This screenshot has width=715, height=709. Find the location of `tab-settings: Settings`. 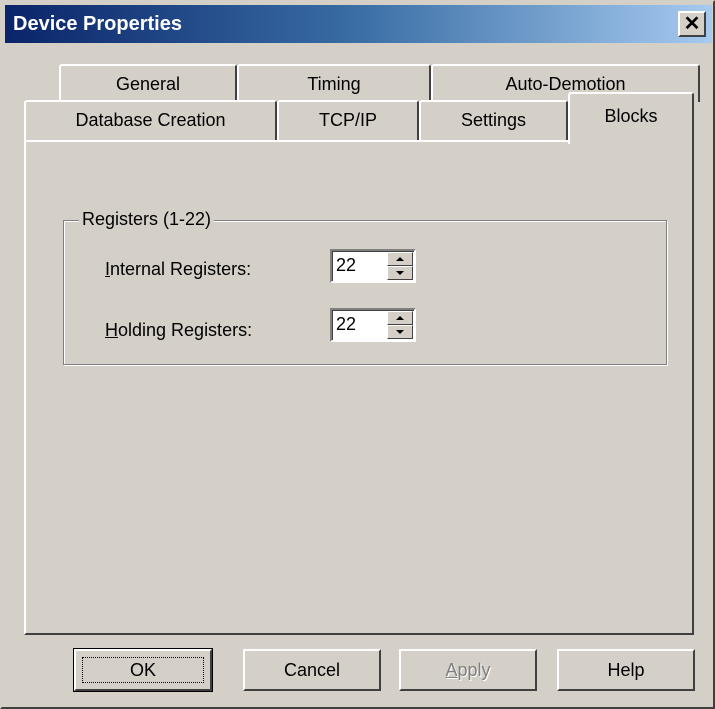

tab-settings: Settings is located at coordinates (493, 121).